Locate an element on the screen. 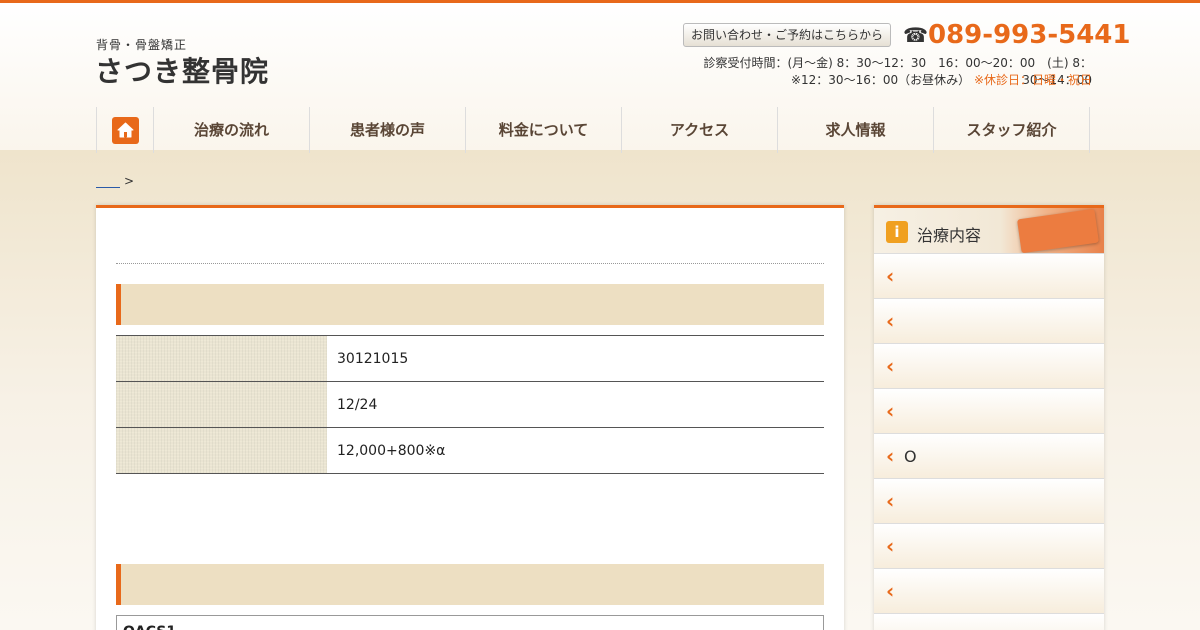  holiday-text: ※休診日：日曜・祝日 is located at coordinates (1032, 80).